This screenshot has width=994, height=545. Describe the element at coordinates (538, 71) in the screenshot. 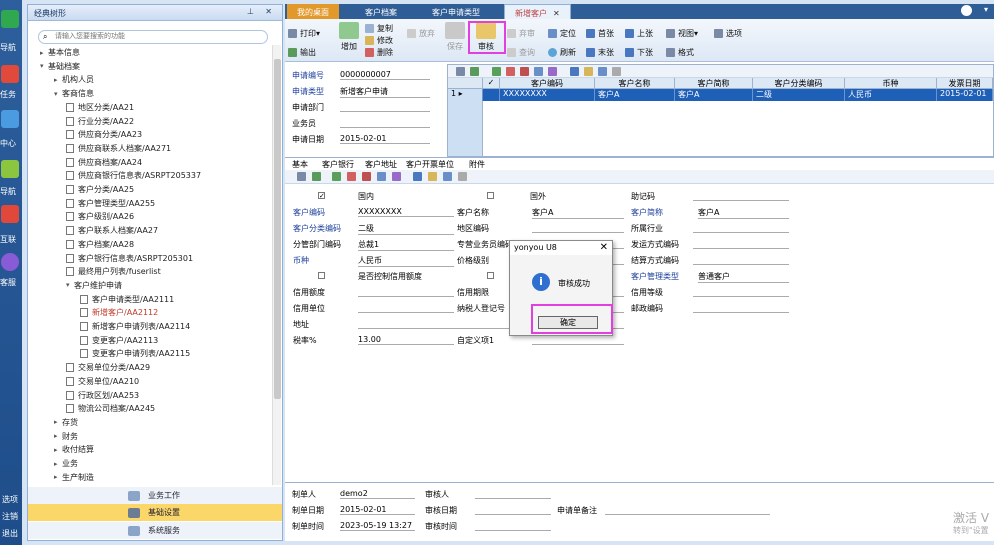

I see `grid-filter-icon` at that location.